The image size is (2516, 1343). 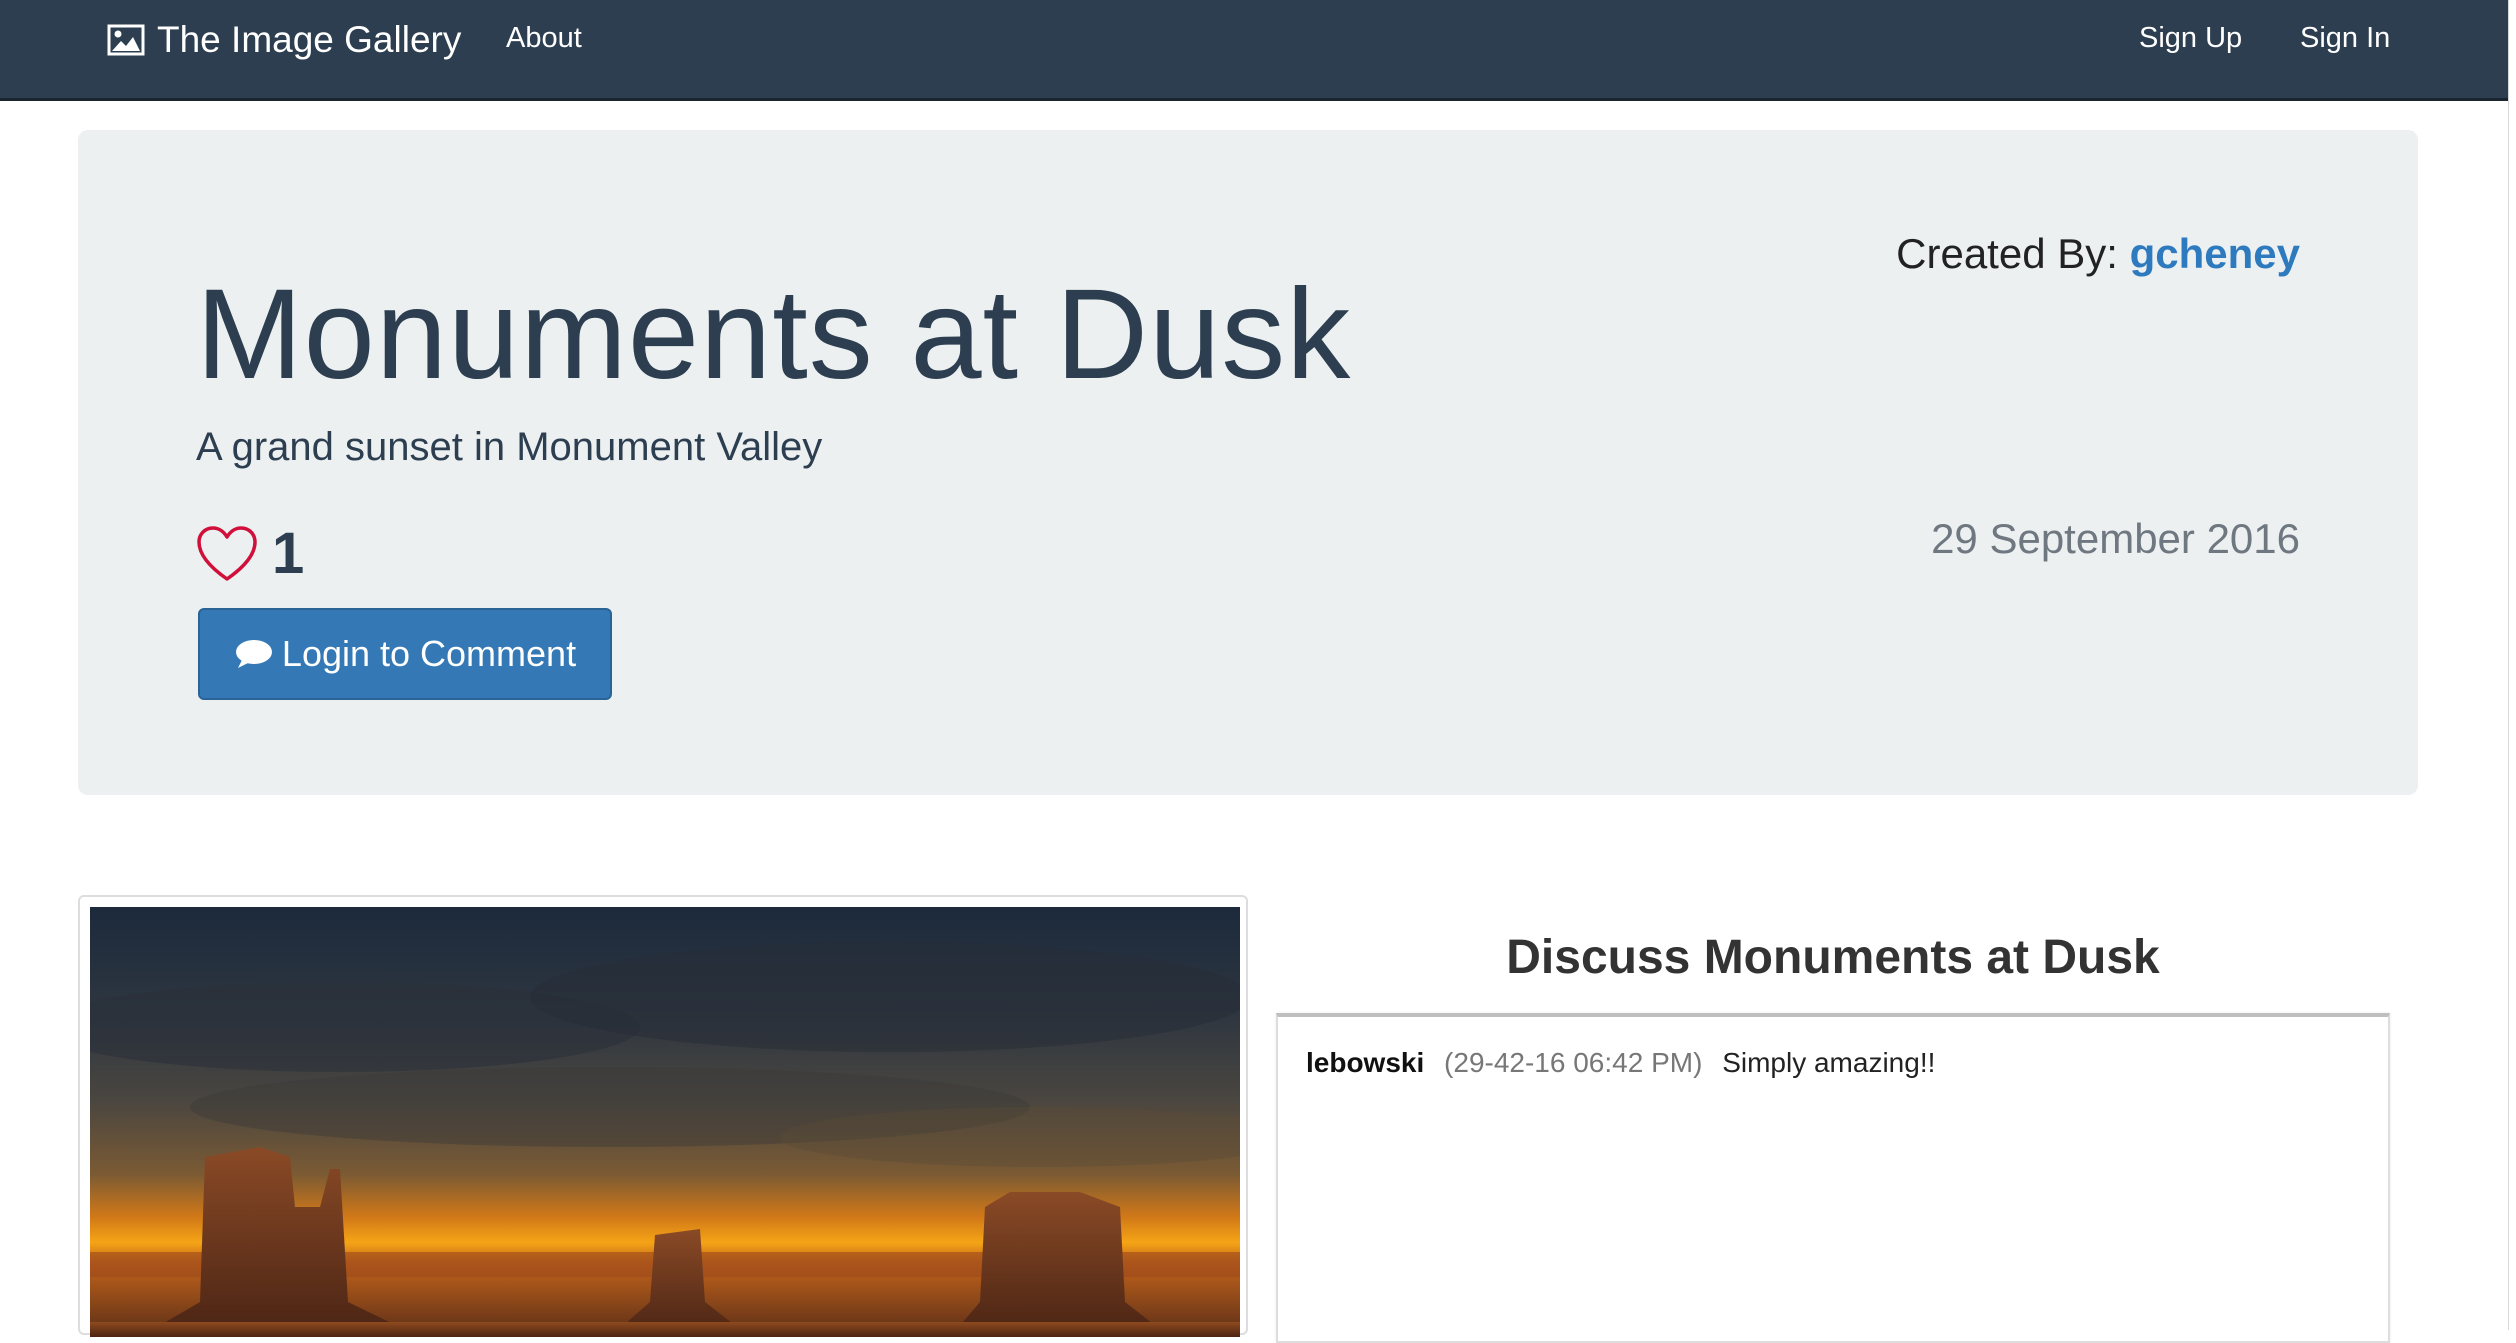 I want to click on created-by-label: Created By:, so click(x=2007, y=253).